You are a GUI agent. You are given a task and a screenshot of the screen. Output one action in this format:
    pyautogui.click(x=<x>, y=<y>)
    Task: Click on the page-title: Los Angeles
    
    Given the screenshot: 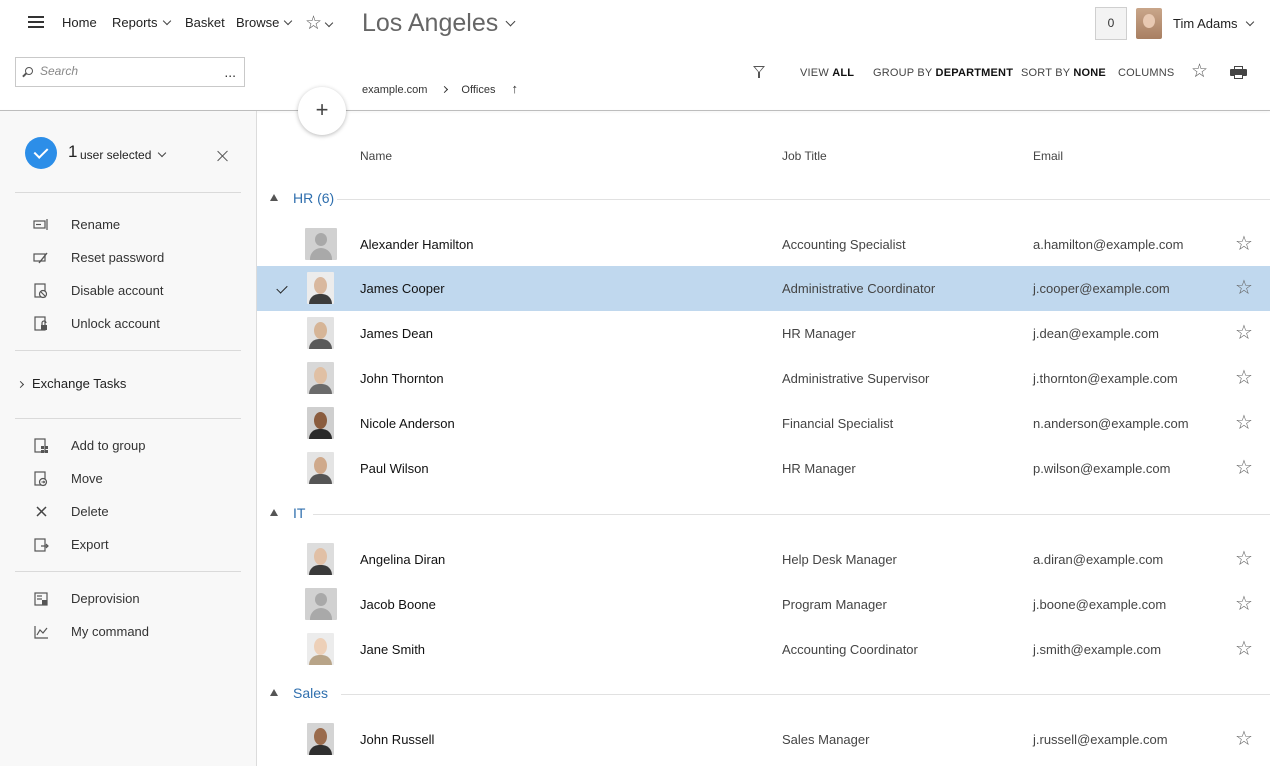 What is the action you would take?
    pyautogui.click(x=439, y=23)
    